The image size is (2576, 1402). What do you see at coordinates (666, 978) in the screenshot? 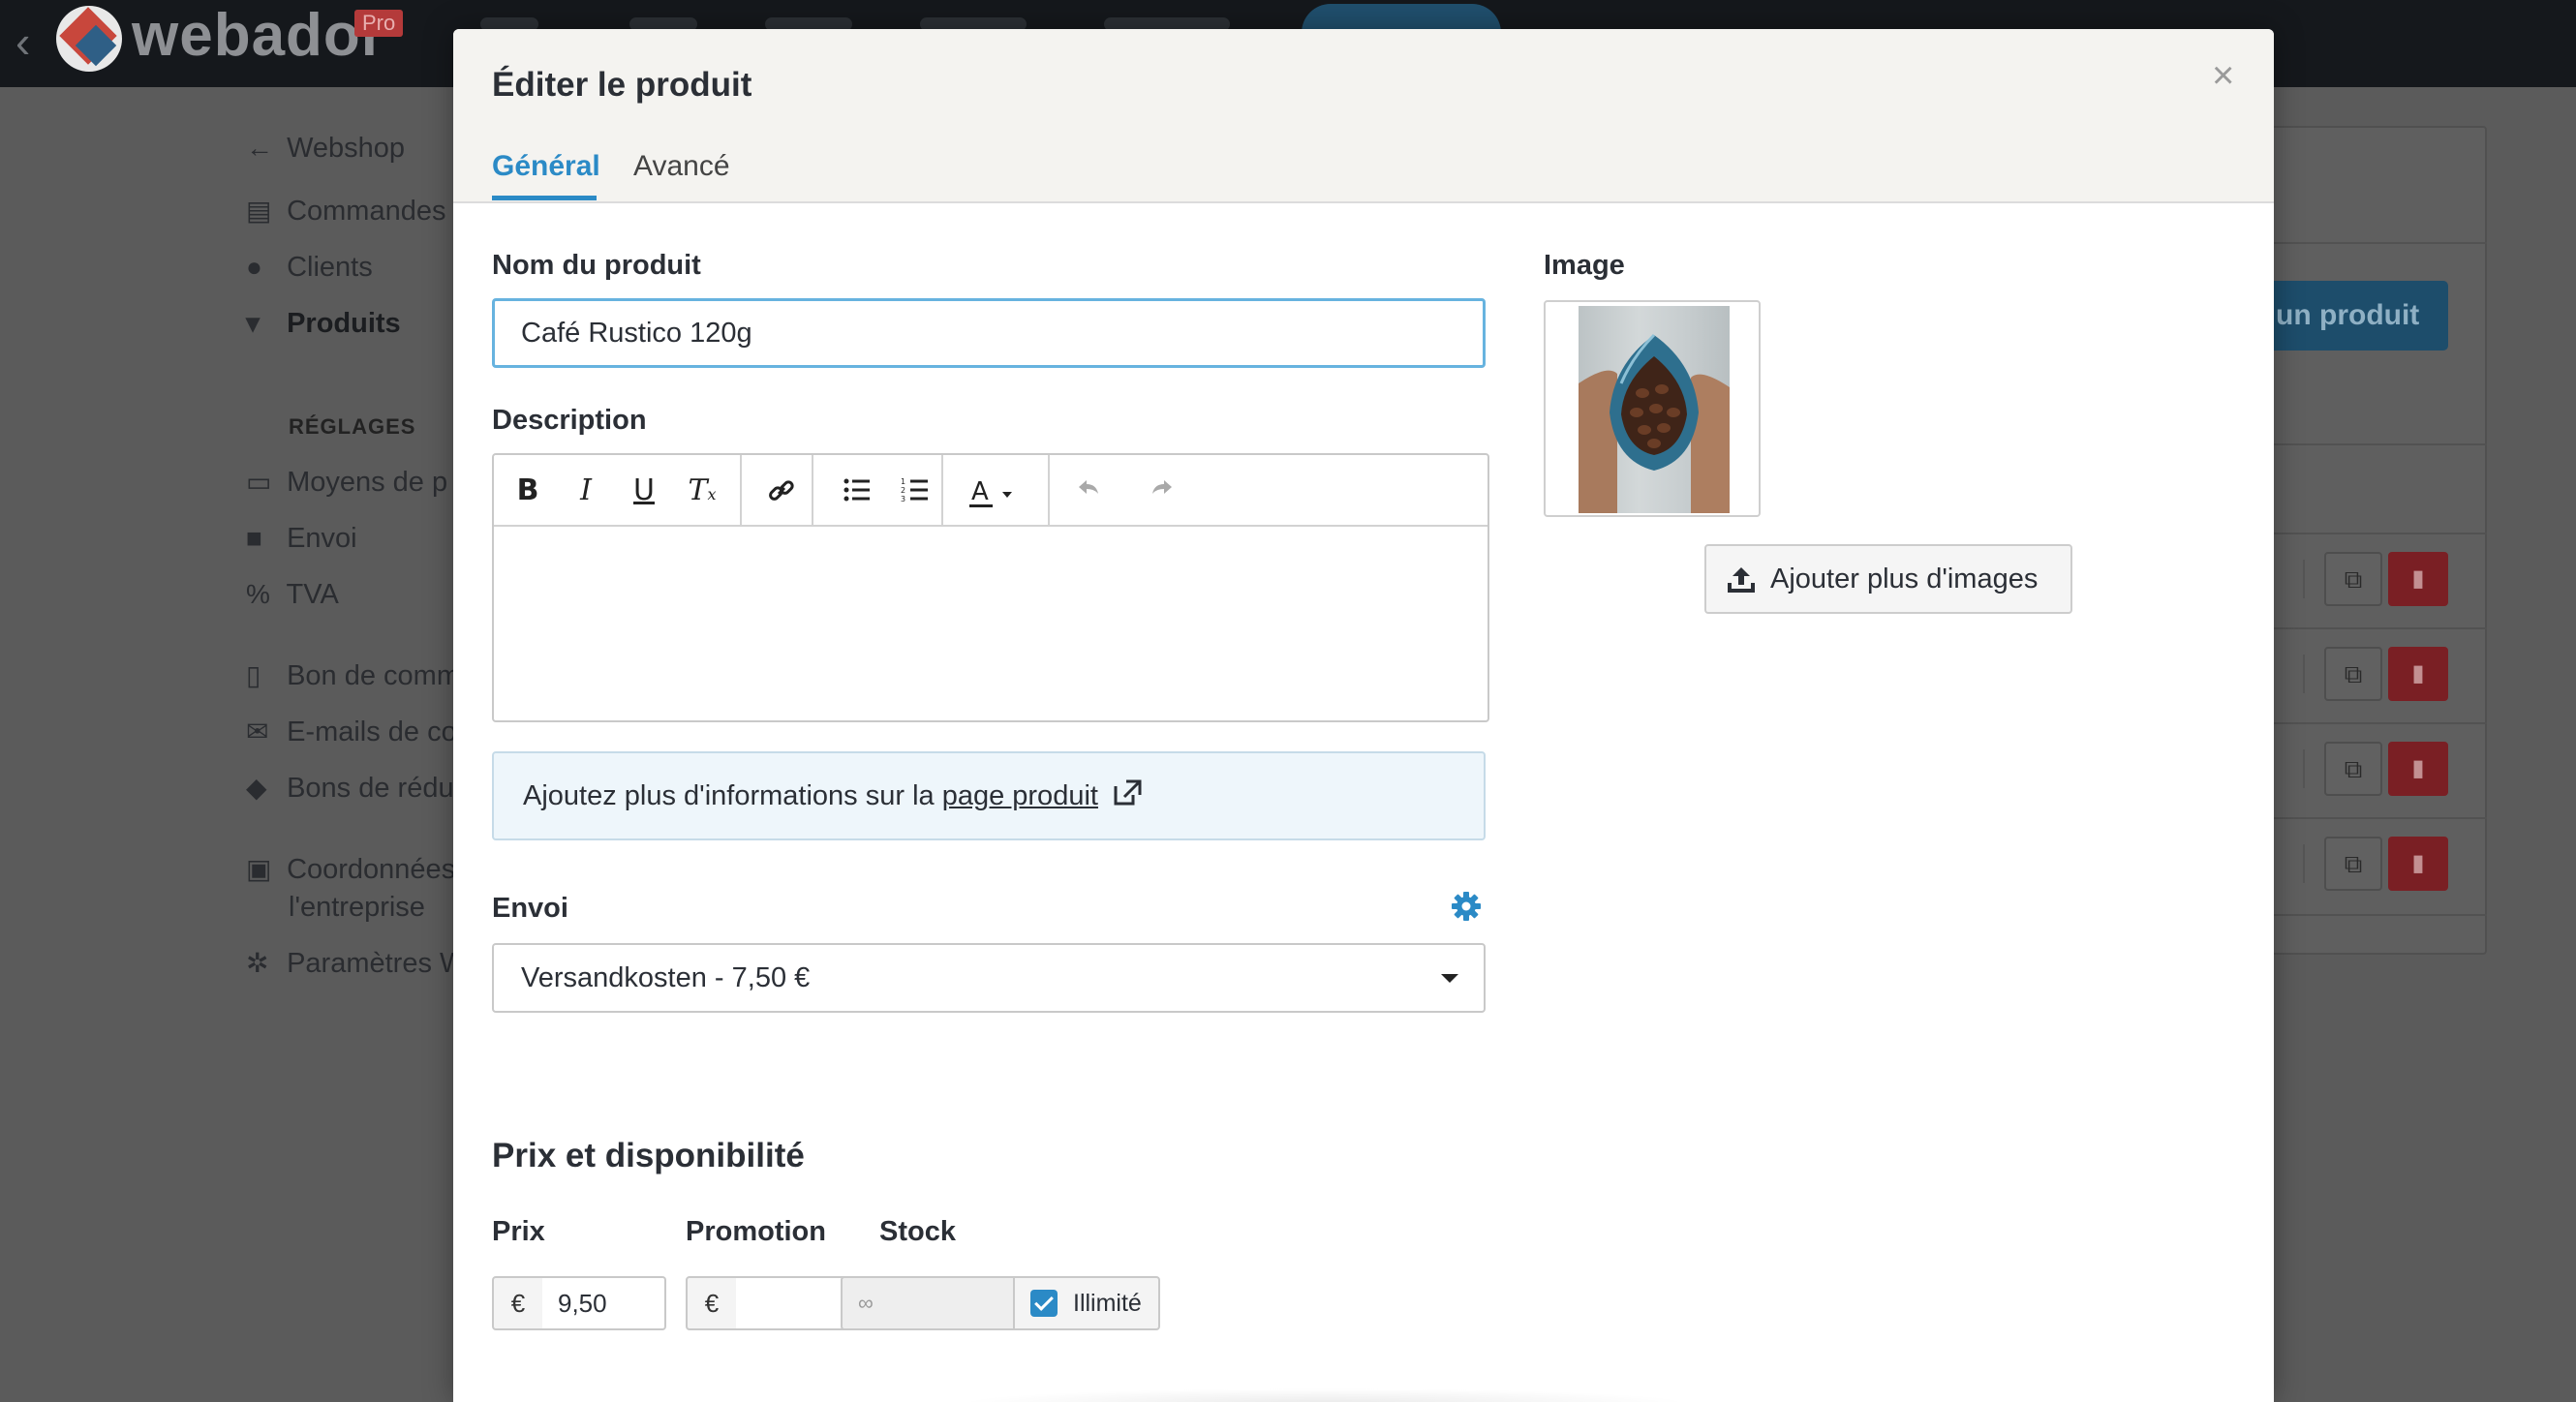
I see `shipping-select-value: Versandkosten - 7,50 €` at bounding box center [666, 978].